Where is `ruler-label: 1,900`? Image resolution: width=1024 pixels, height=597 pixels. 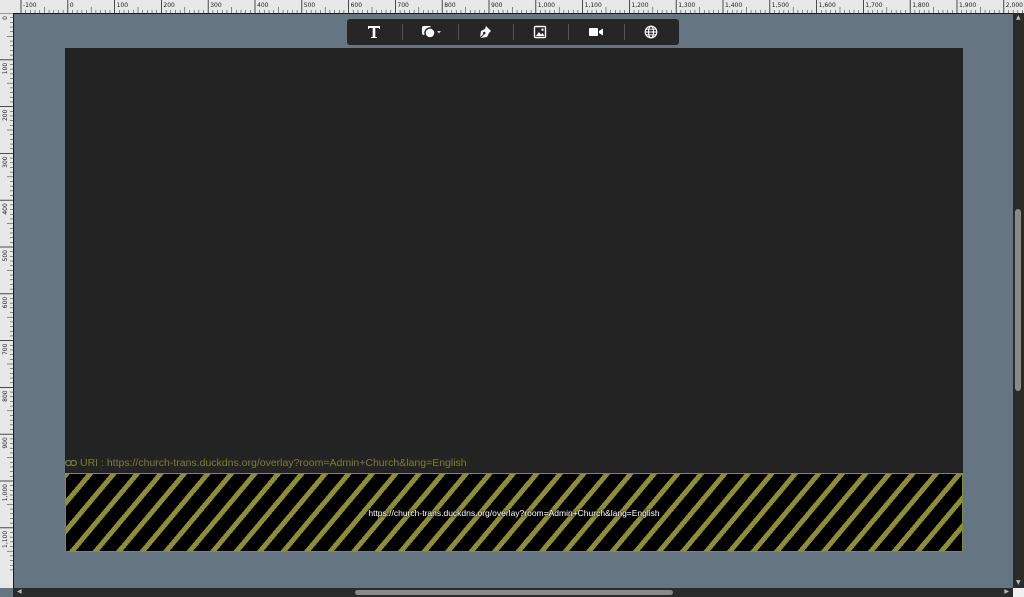 ruler-label: 1,900 is located at coordinates (967, 5).